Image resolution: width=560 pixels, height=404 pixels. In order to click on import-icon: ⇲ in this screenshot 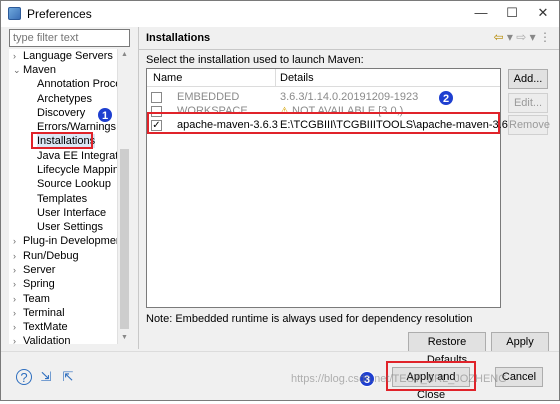, I will do `click(46, 377)`.